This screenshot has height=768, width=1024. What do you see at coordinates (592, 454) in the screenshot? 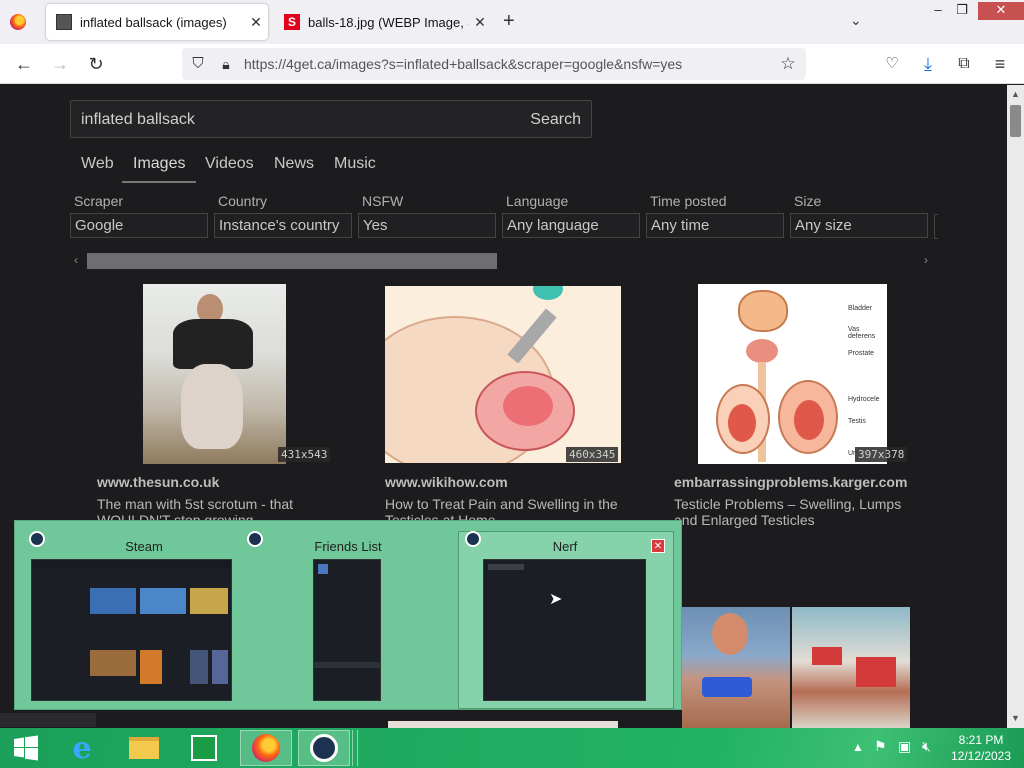
I see `image-dimensions: 460x345` at bounding box center [592, 454].